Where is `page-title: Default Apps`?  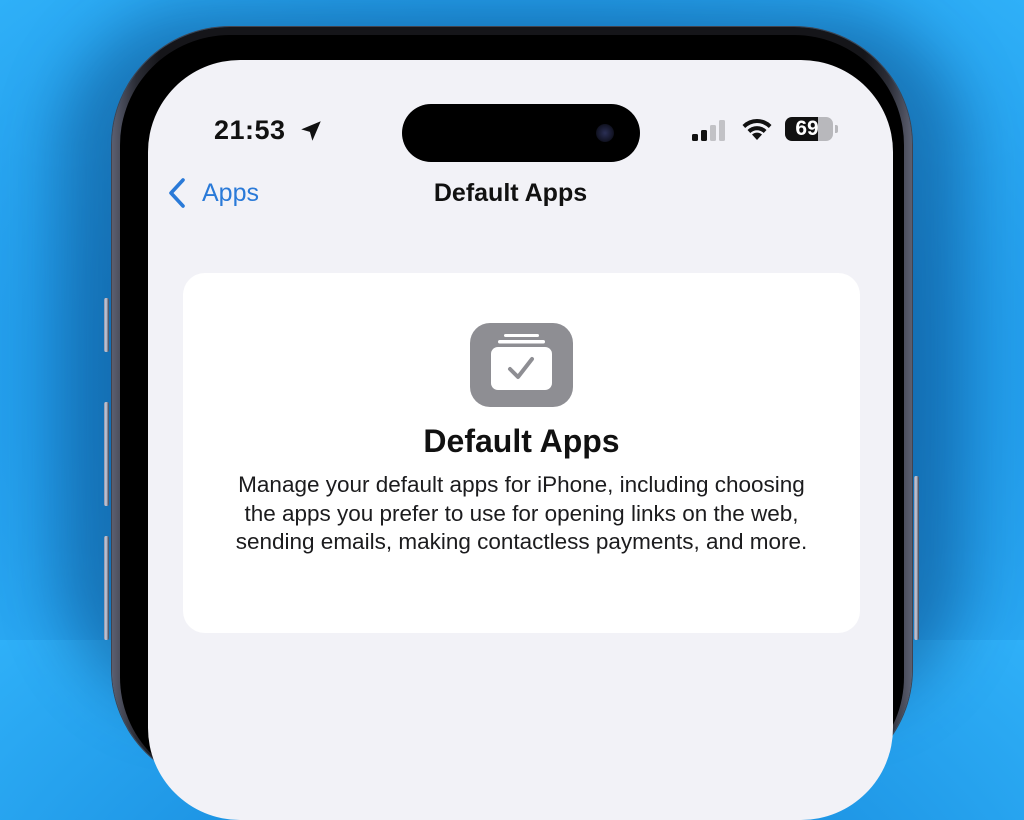 page-title: Default Apps is located at coordinates (510, 193).